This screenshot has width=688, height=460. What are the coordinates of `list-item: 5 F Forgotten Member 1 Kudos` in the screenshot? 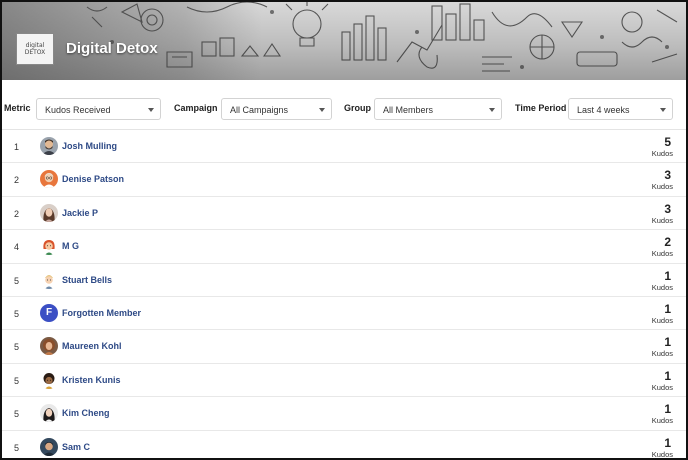 It's located at (344, 314).